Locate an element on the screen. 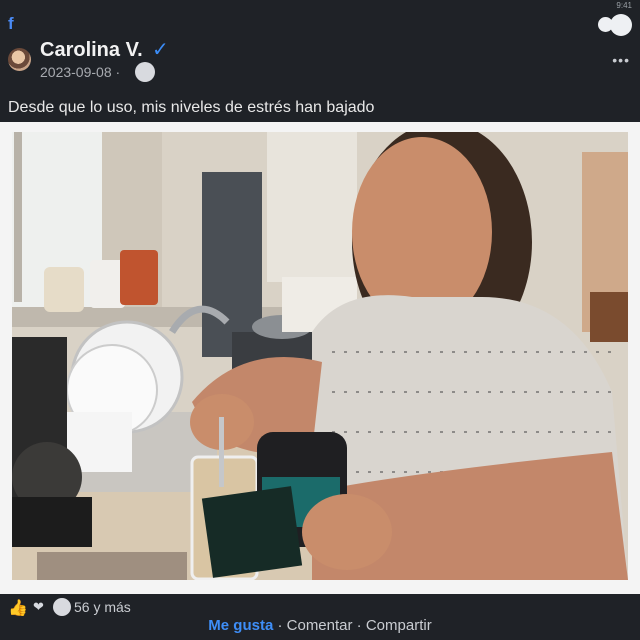 The width and height of the screenshot is (640, 640). audience-globe-icon is located at coordinates (145, 72).